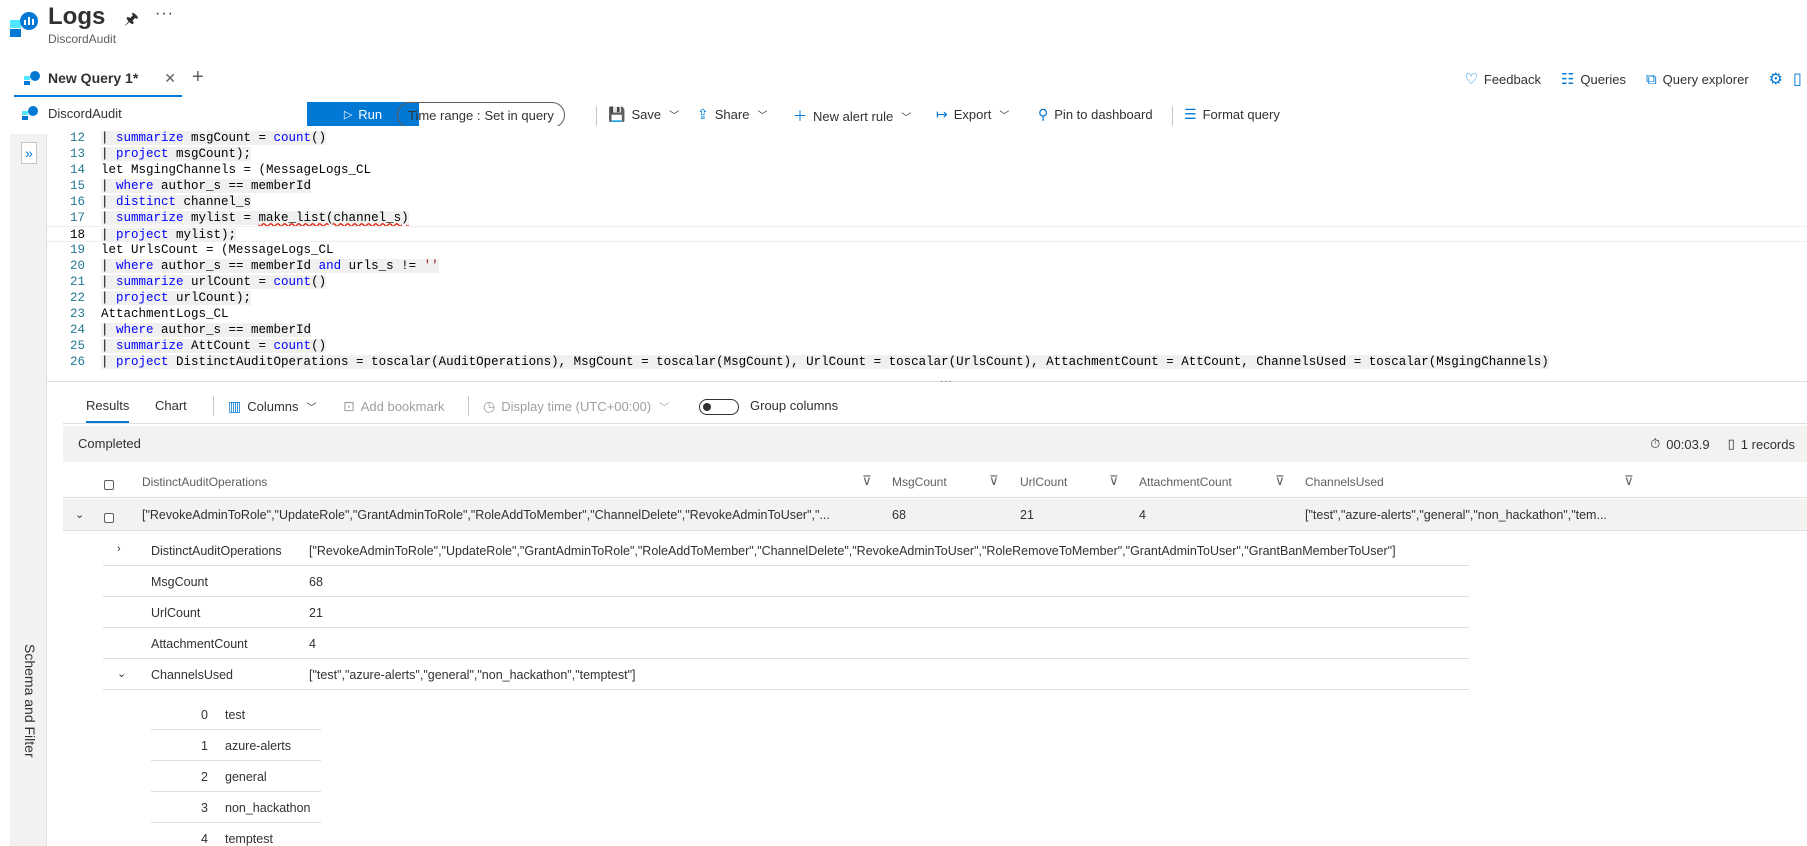  I want to click on resize-handle: ···, so click(946, 381).